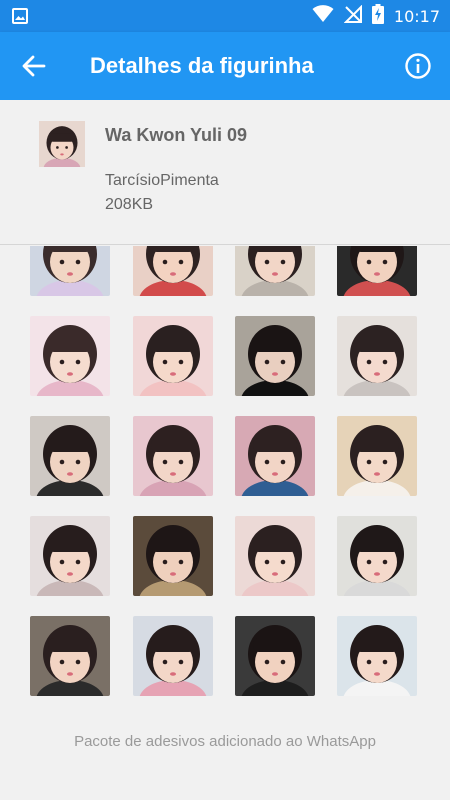 Image resolution: width=450 pixels, height=800 pixels. I want to click on pack-size: 208KB, so click(129, 204).